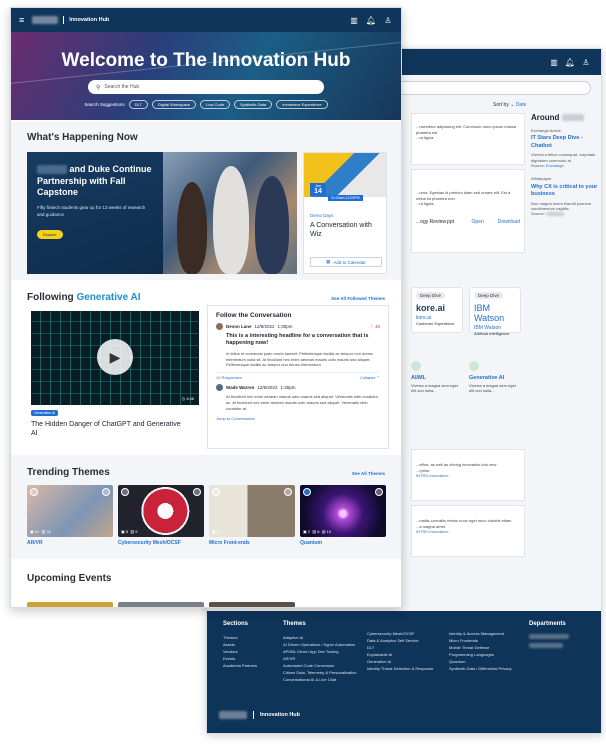 This screenshot has width=606, height=744. Describe the element at coordinates (252, 543) in the screenshot. I see `theme-name: Micro Front-ends` at that location.